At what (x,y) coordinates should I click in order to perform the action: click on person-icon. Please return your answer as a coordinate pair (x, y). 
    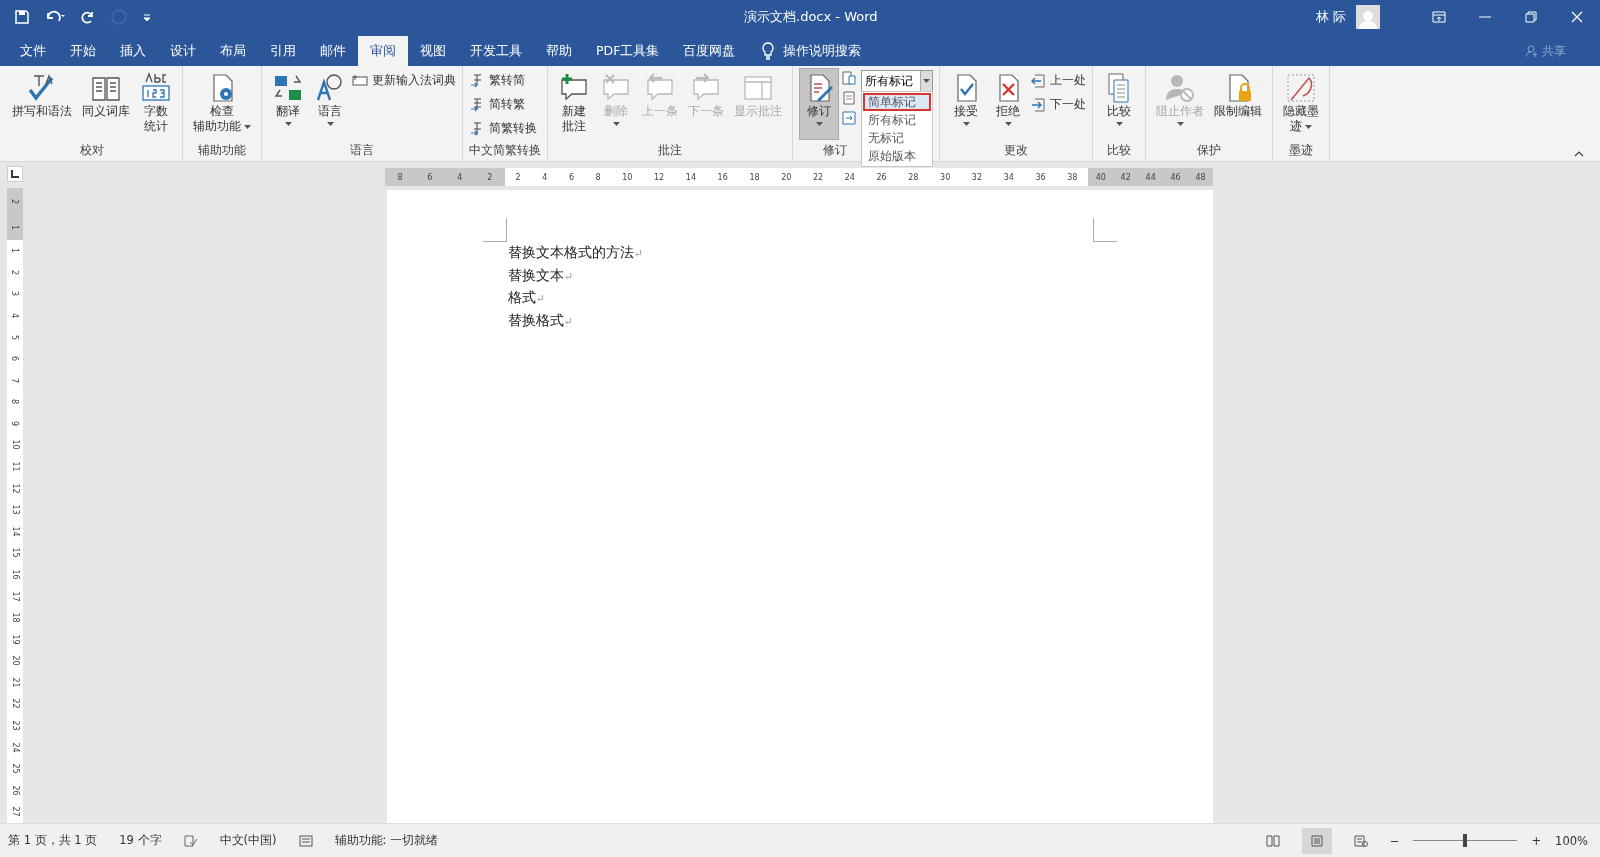
    Looking at the image, I should click on (1532, 51).